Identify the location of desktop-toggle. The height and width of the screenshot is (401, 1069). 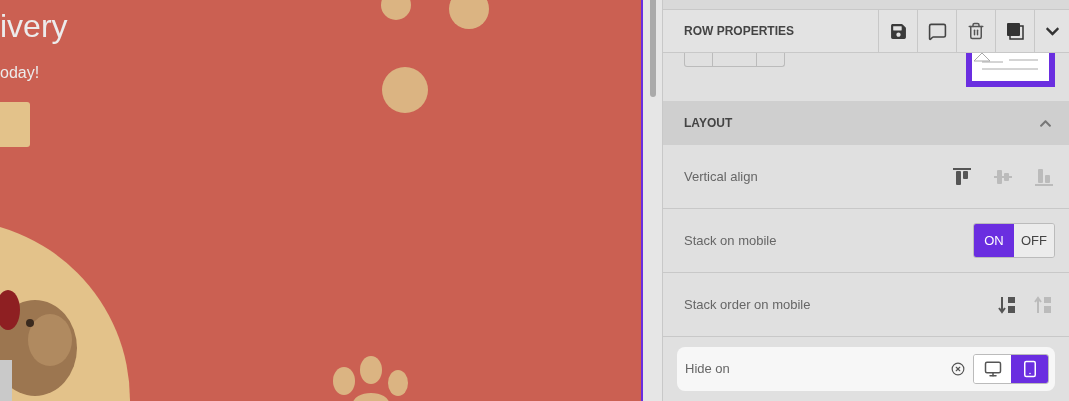
(992, 369).